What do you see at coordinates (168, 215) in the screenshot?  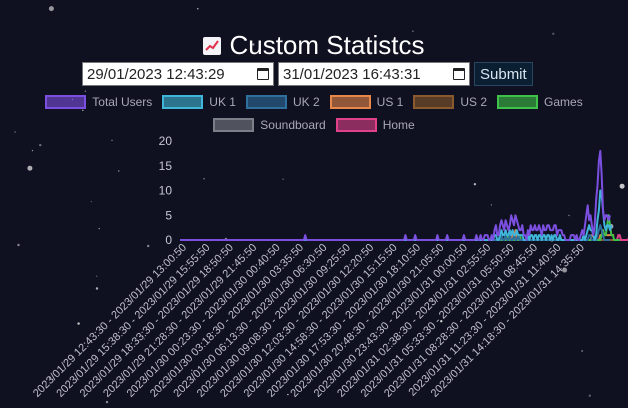 I see `y-tick-label: 5` at bounding box center [168, 215].